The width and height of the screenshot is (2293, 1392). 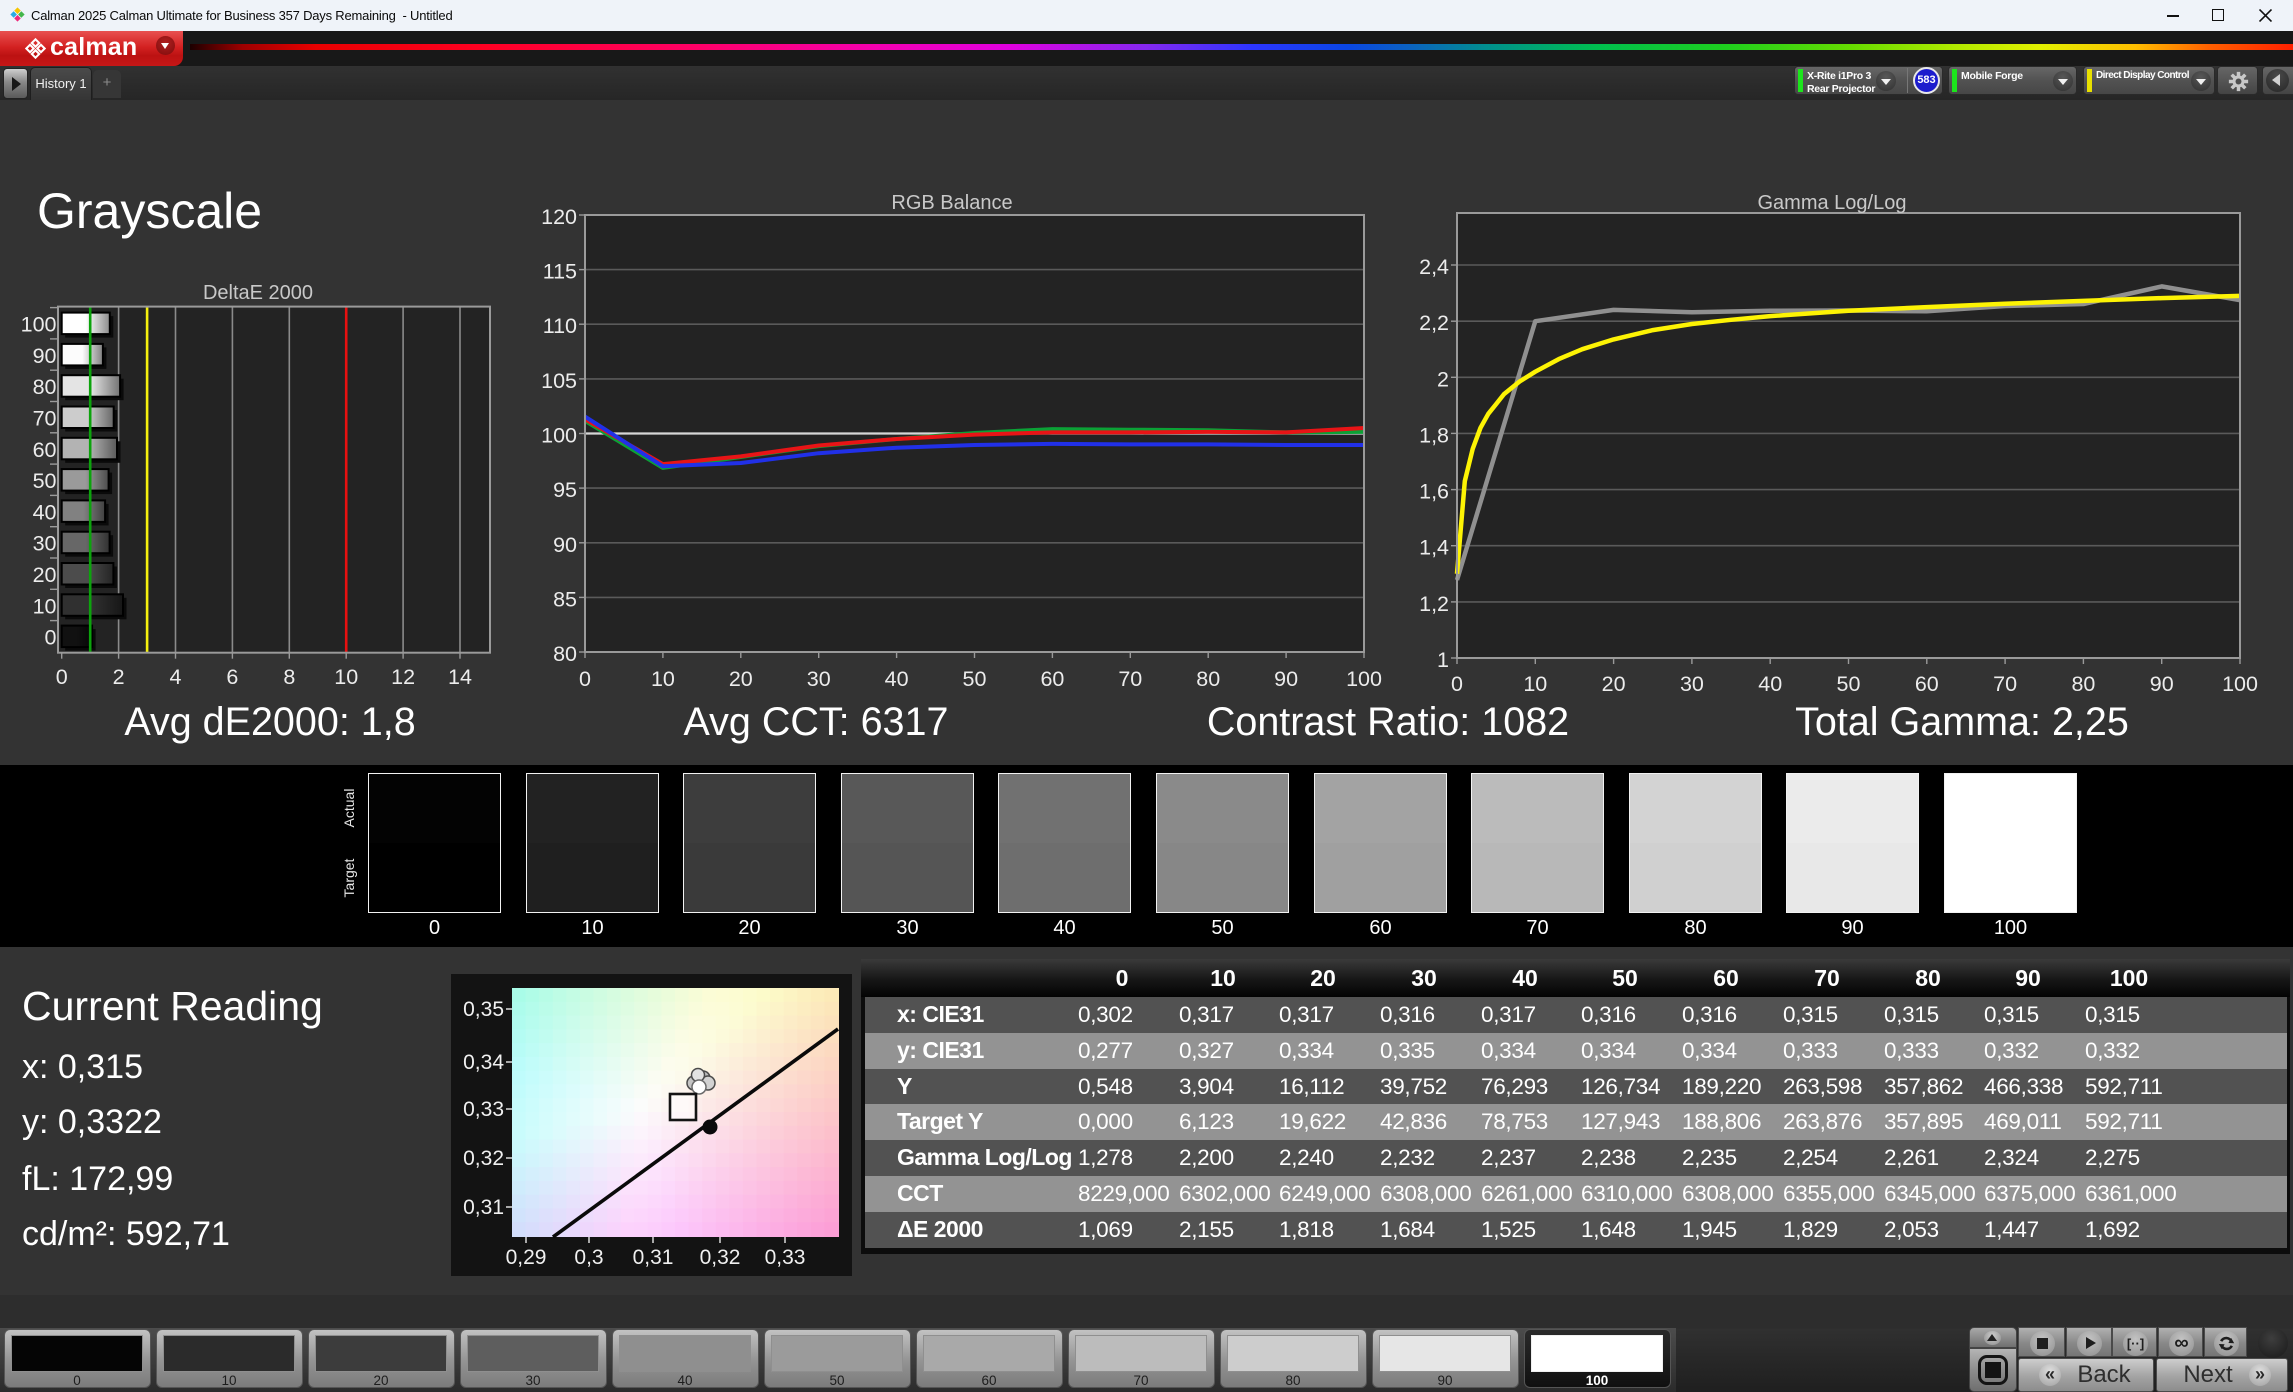 What do you see at coordinates (565, 490) in the screenshot?
I see `svg-text: 95` at bounding box center [565, 490].